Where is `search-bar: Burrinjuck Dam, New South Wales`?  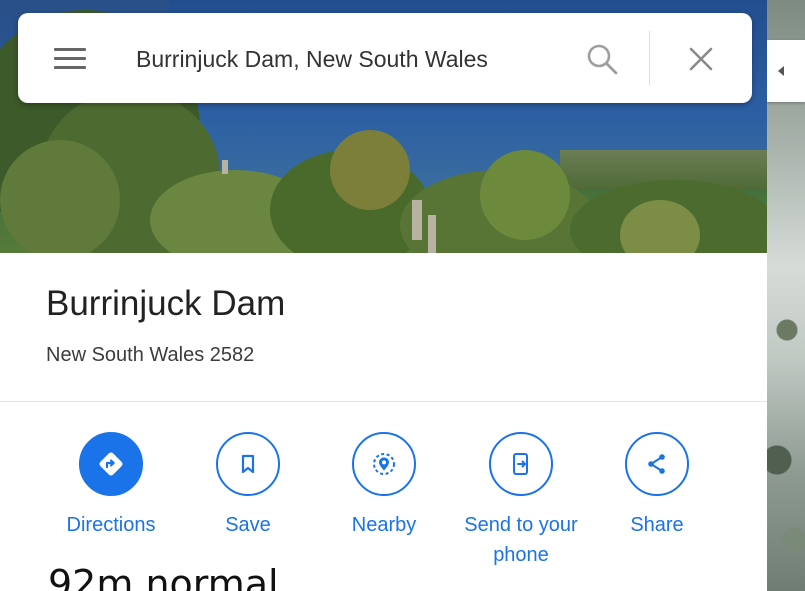 search-bar: Burrinjuck Dam, New South Wales is located at coordinates (385, 58).